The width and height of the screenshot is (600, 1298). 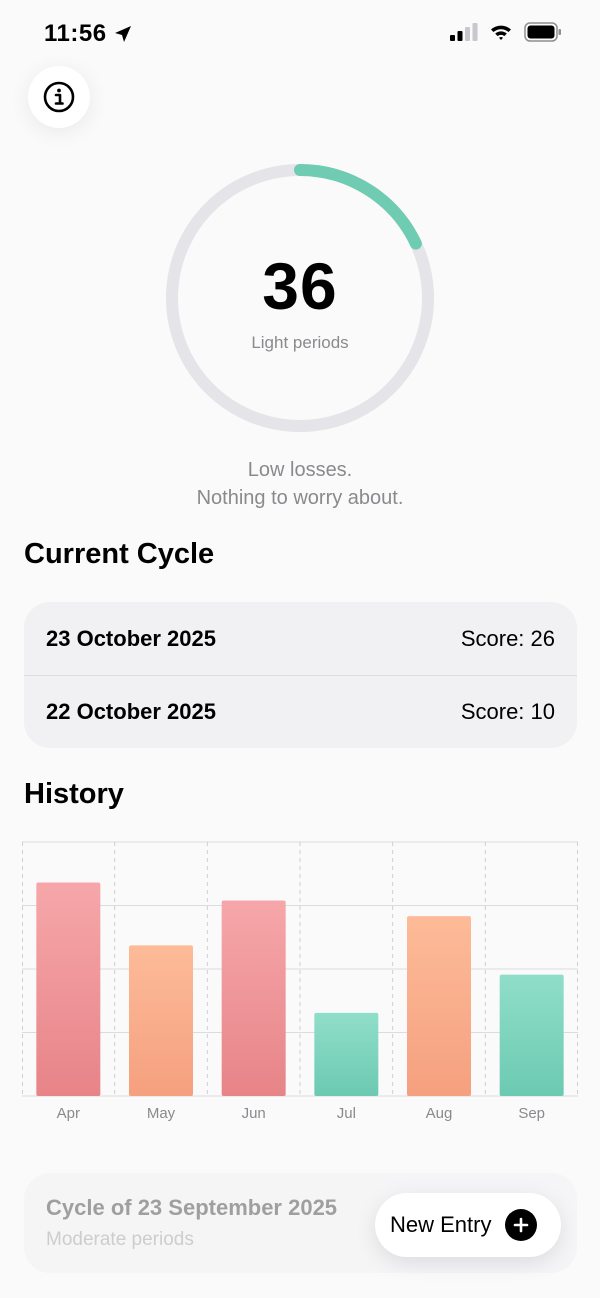 What do you see at coordinates (542, 32) in the screenshot?
I see `battery-icon` at bounding box center [542, 32].